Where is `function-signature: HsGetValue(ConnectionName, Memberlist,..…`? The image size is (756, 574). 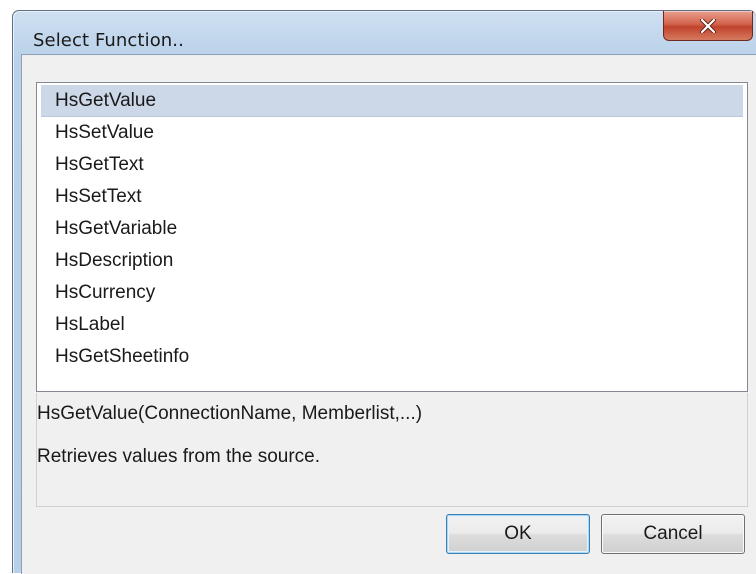
function-signature: HsGetValue(ConnectionName, Memberlist,..… is located at coordinates (230, 413).